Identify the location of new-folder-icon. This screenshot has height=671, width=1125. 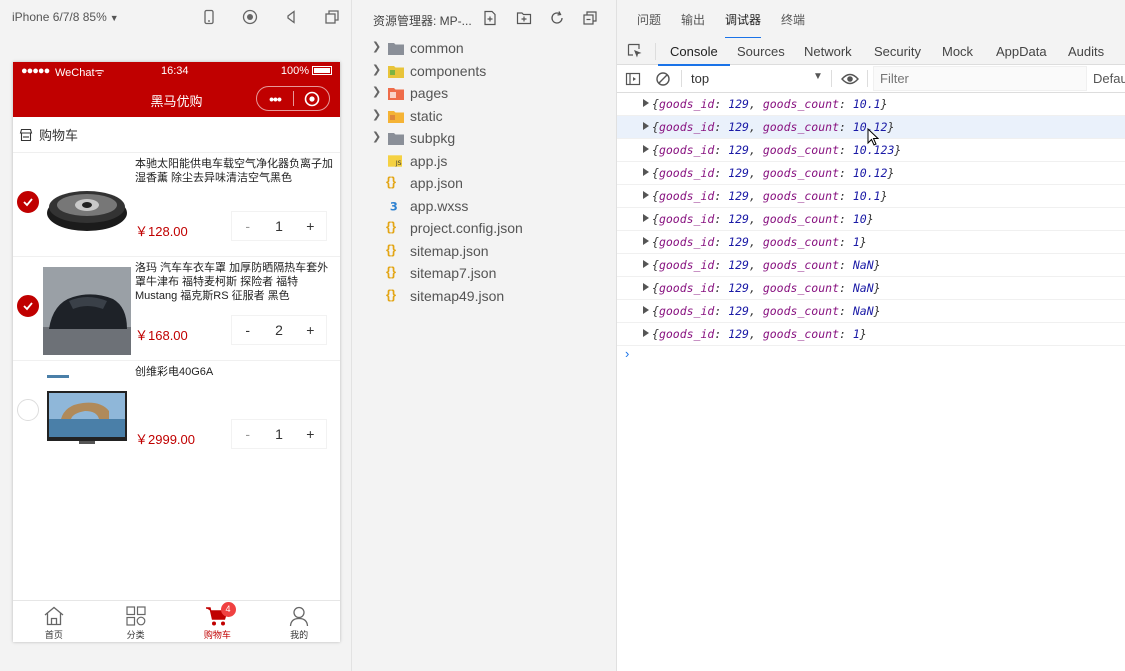
(524, 18).